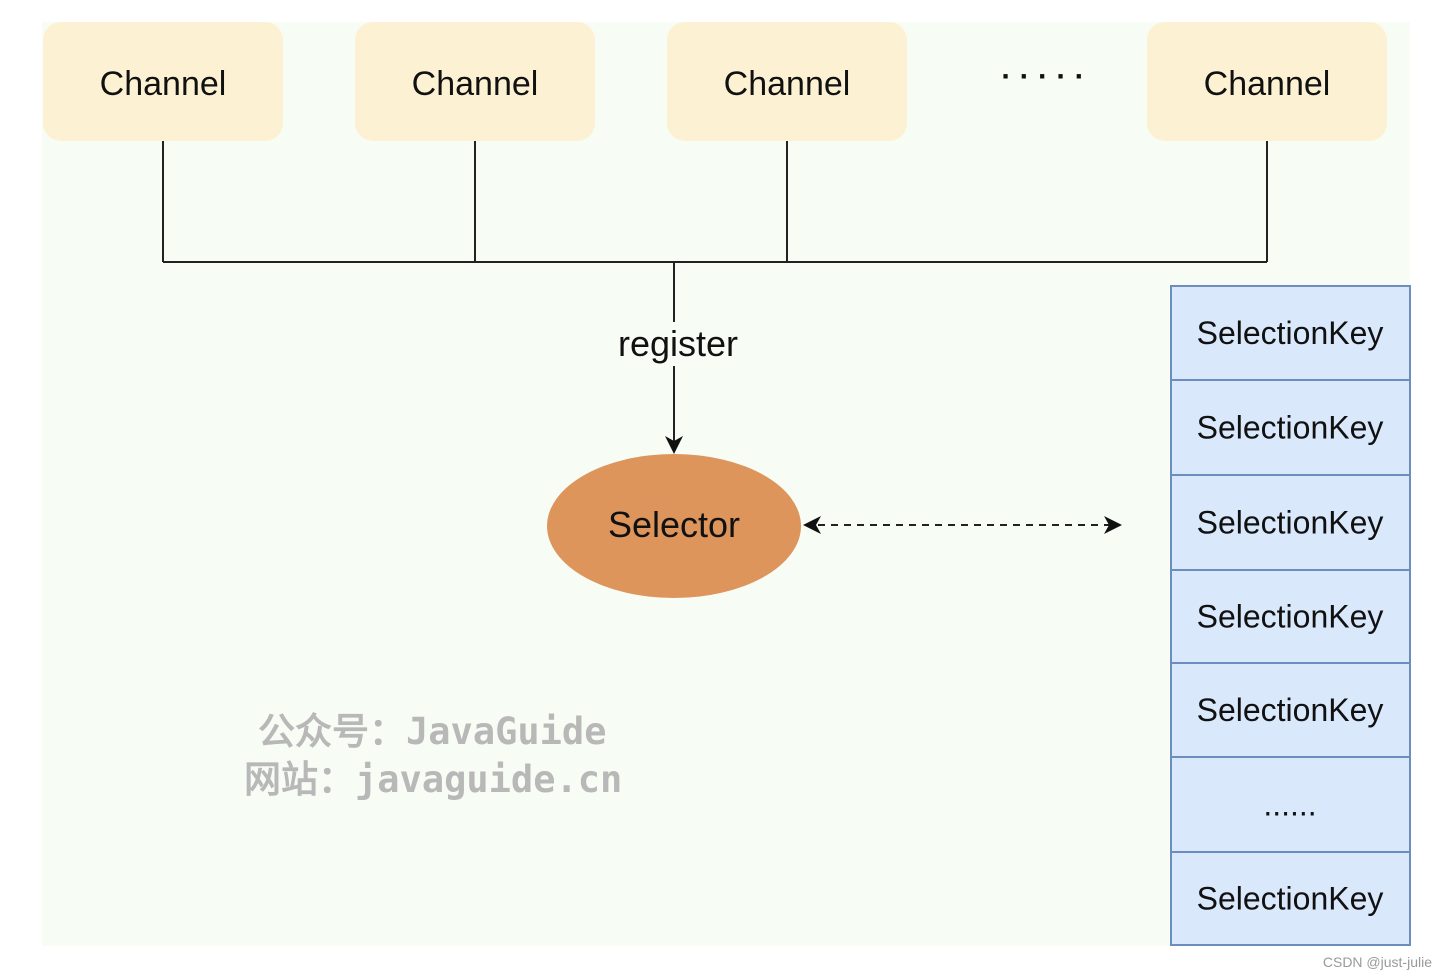  I want to click on channel-ellipsis: · · · · ·, so click(1042, 76).